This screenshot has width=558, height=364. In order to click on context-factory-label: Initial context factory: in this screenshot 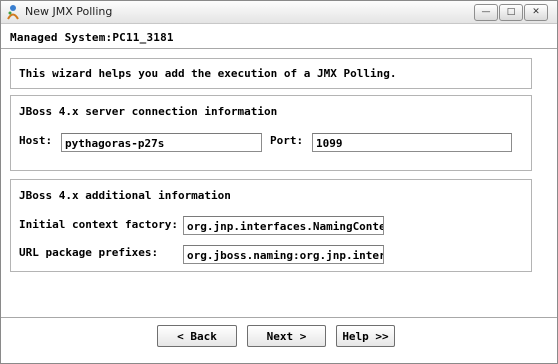, I will do `click(98, 224)`.